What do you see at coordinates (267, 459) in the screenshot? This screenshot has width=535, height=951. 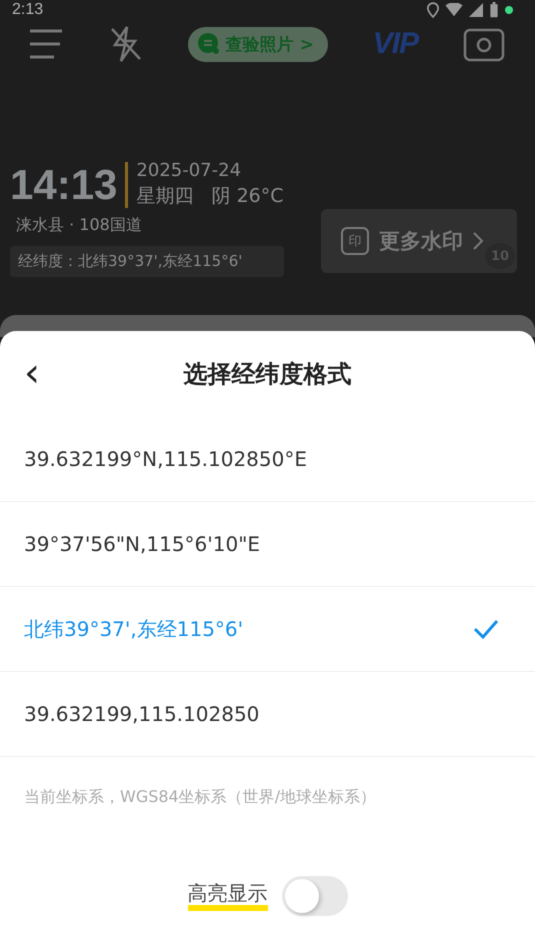 I see `format-option: 39.632199°N,115.102850°E` at bounding box center [267, 459].